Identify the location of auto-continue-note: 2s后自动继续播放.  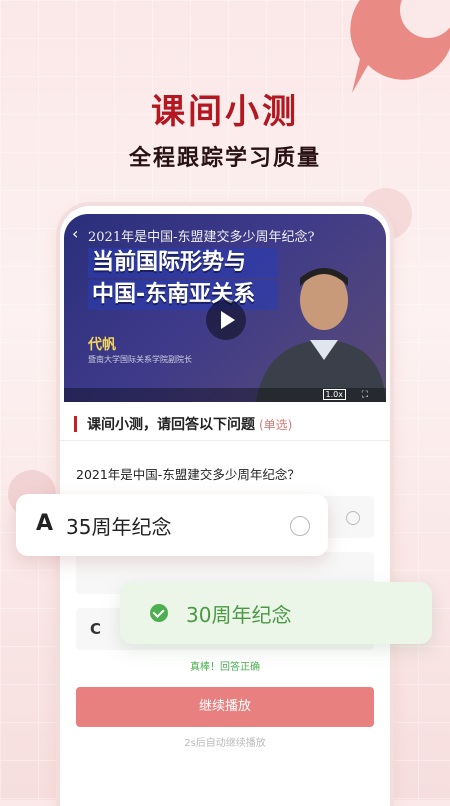
(225, 743).